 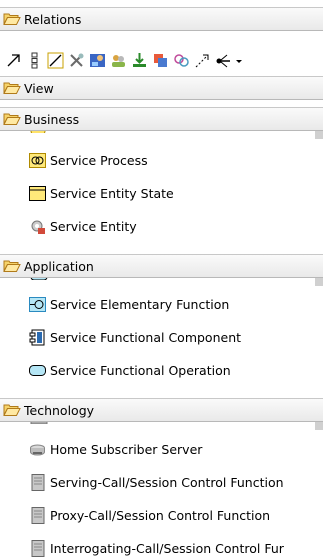 I want to click on item-label: Service Process, so click(x=99, y=160).